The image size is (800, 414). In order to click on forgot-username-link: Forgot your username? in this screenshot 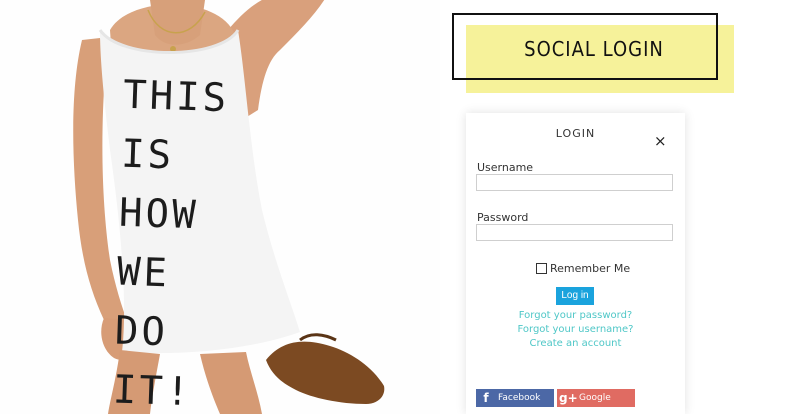, I will do `click(575, 329)`.